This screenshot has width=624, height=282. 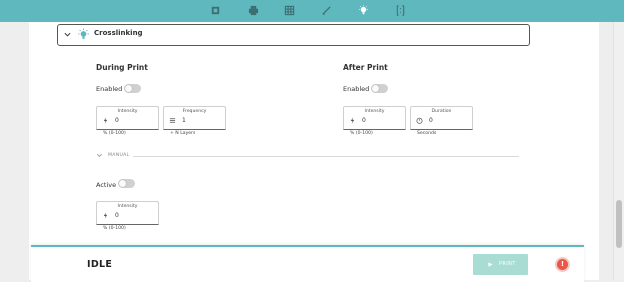 What do you see at coordinates (109, 89) in the screenshot?
I see `during-print-enabled-label: Enabled` at bounding box center [109, 89].